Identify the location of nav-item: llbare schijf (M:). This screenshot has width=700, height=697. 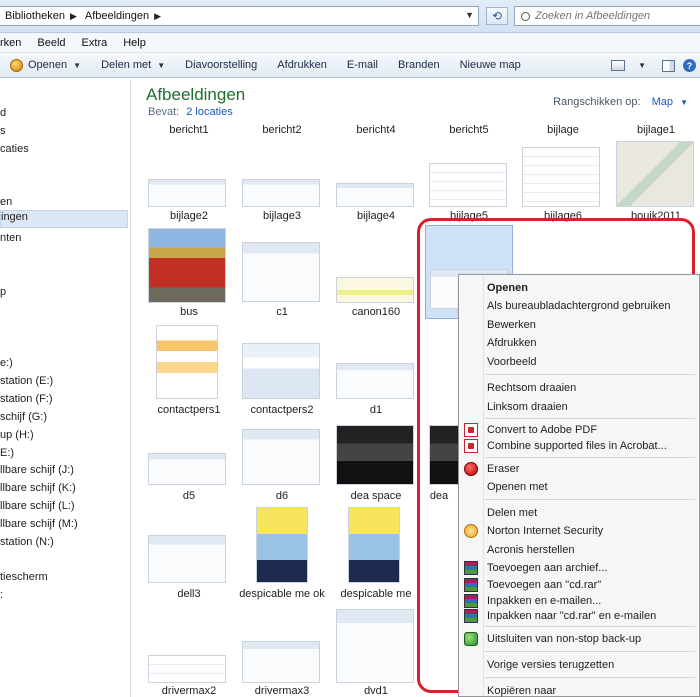
(39, 524).